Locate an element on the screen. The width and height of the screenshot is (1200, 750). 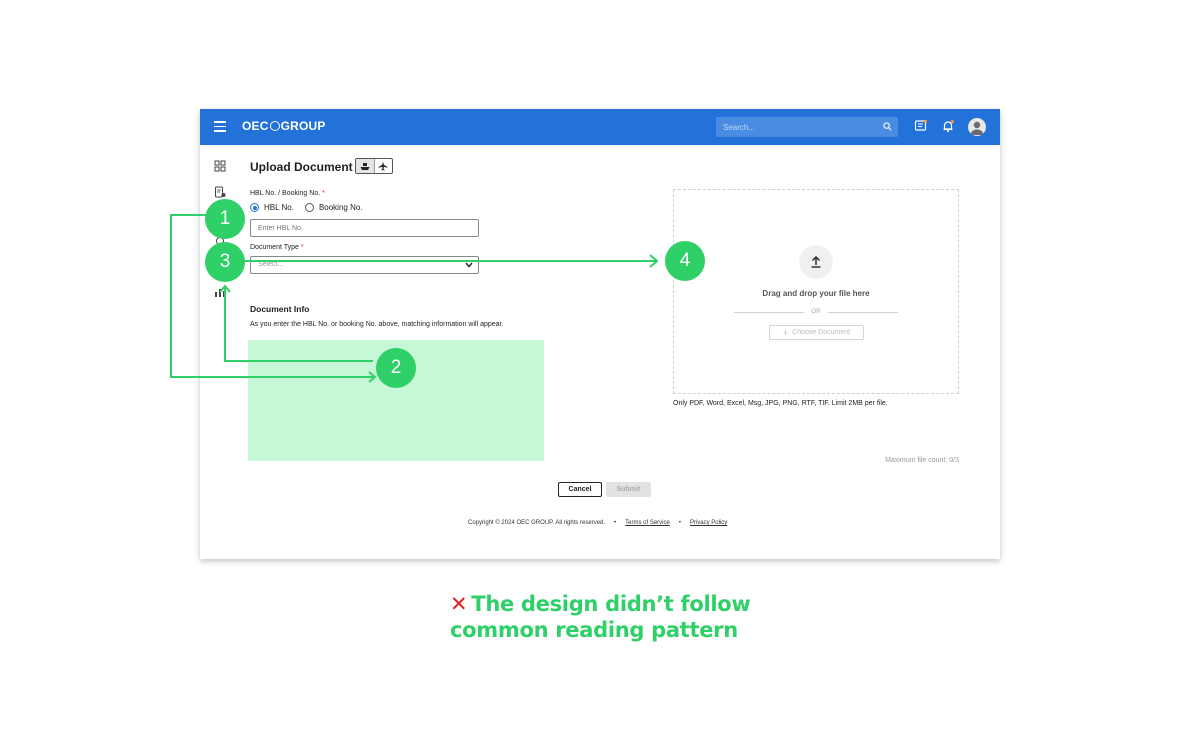
brand-logo: OEC GROUP is located at coordinates (284, 126).